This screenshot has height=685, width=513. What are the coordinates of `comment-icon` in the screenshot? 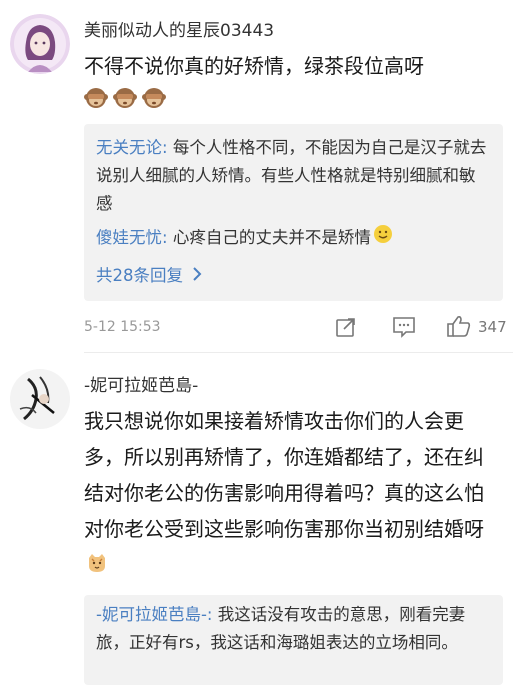 It's located at (404, 329).